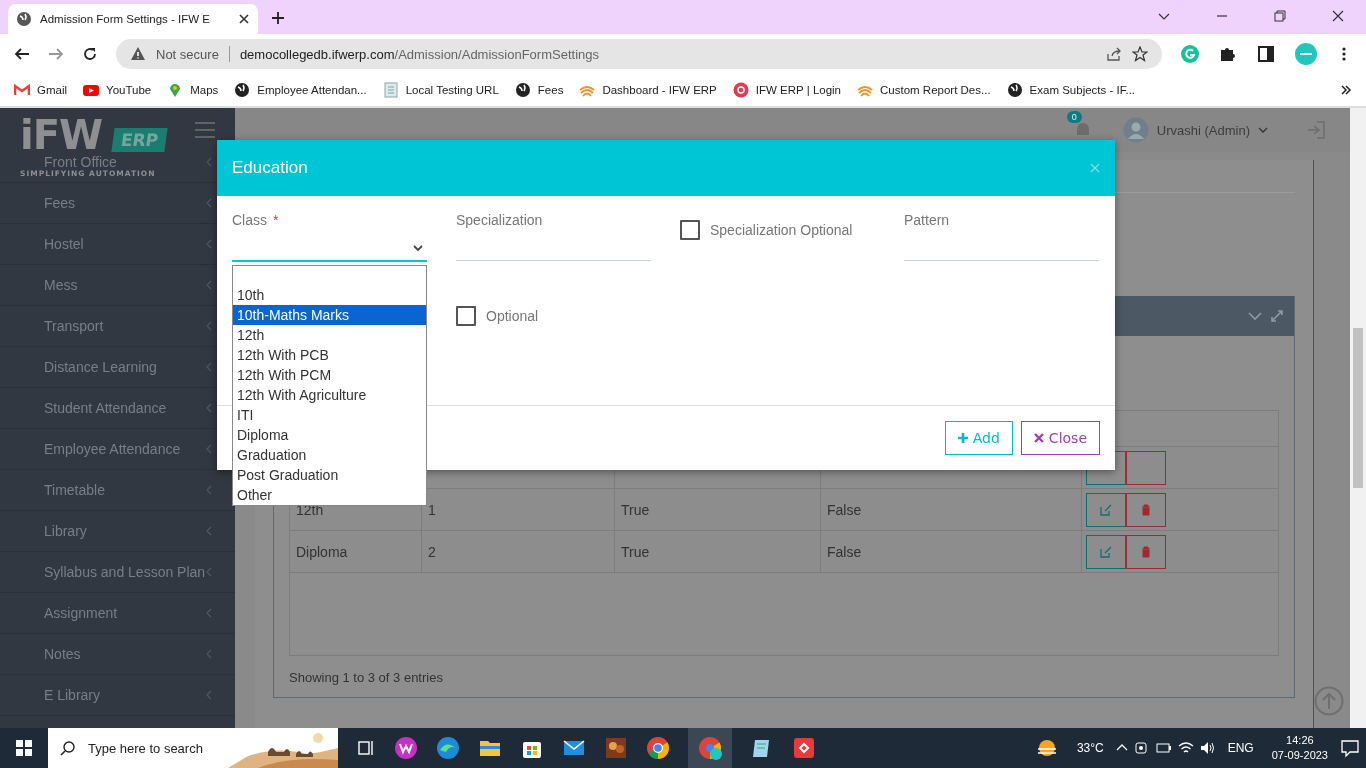  I want to click on browser-tab: Admission Form Settings - IFW E, so click(133, 19).